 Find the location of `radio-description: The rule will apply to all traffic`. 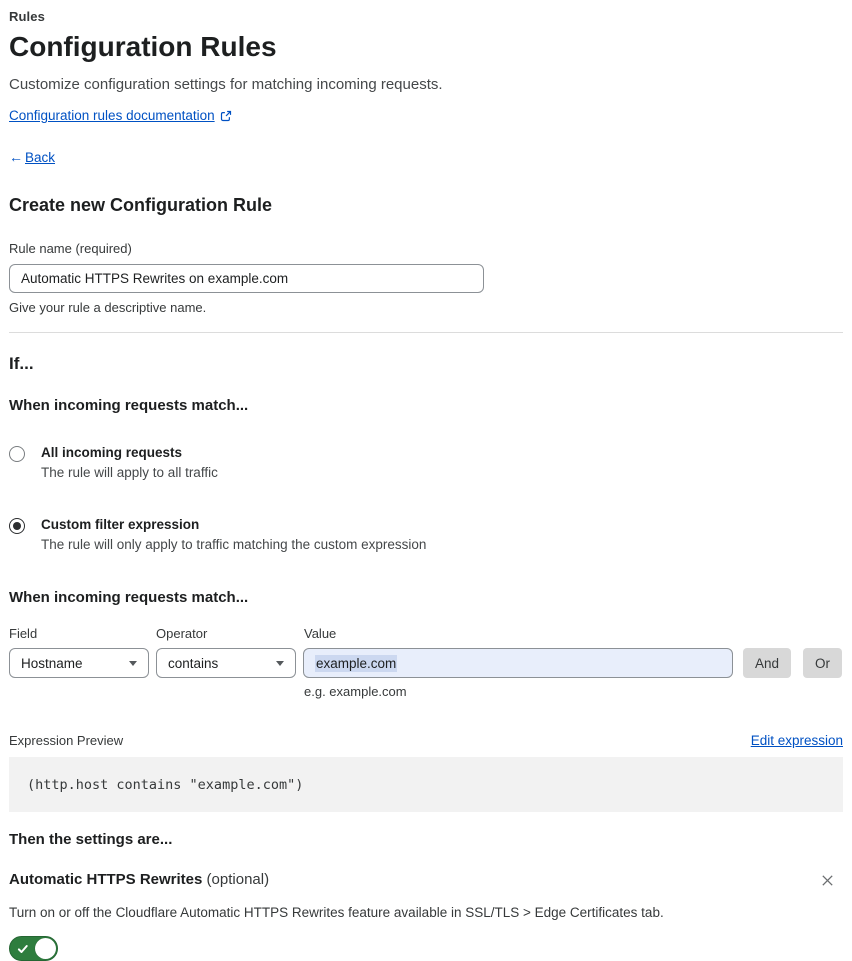

radio-description: The rule will apply to all traffic is located at coordinates (129, 472).